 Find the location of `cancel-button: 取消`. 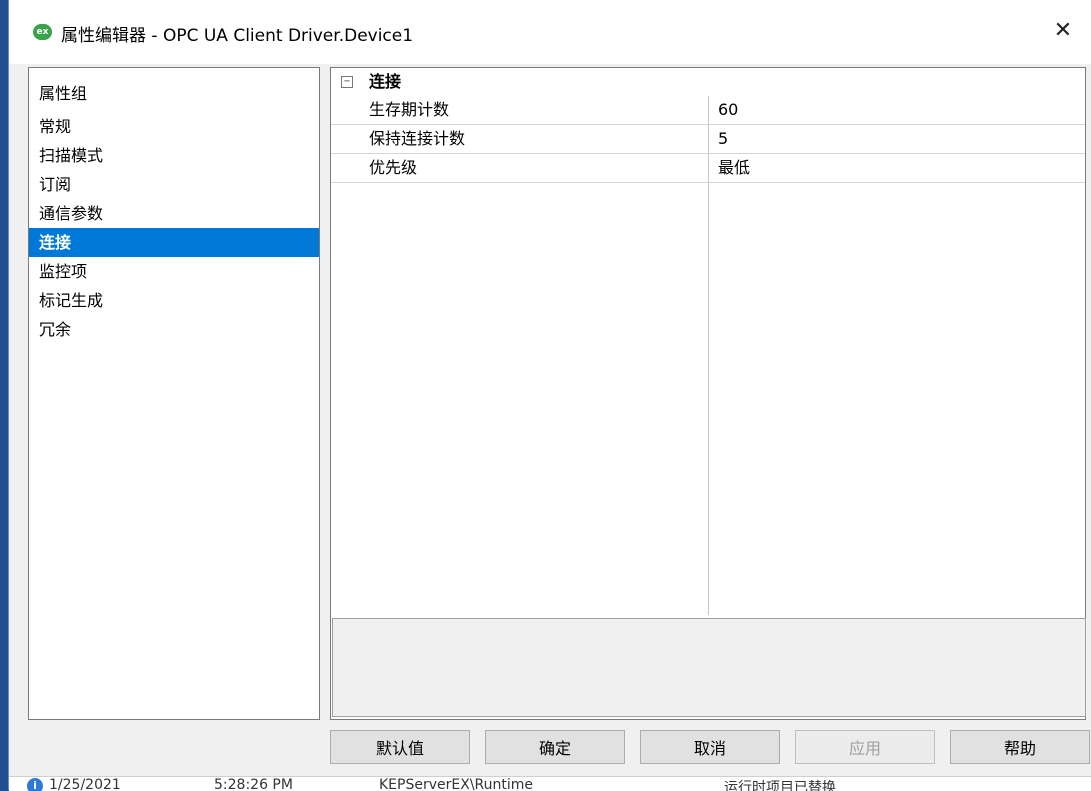

cancel-button: 取消 is located at coordinates (710, 747).